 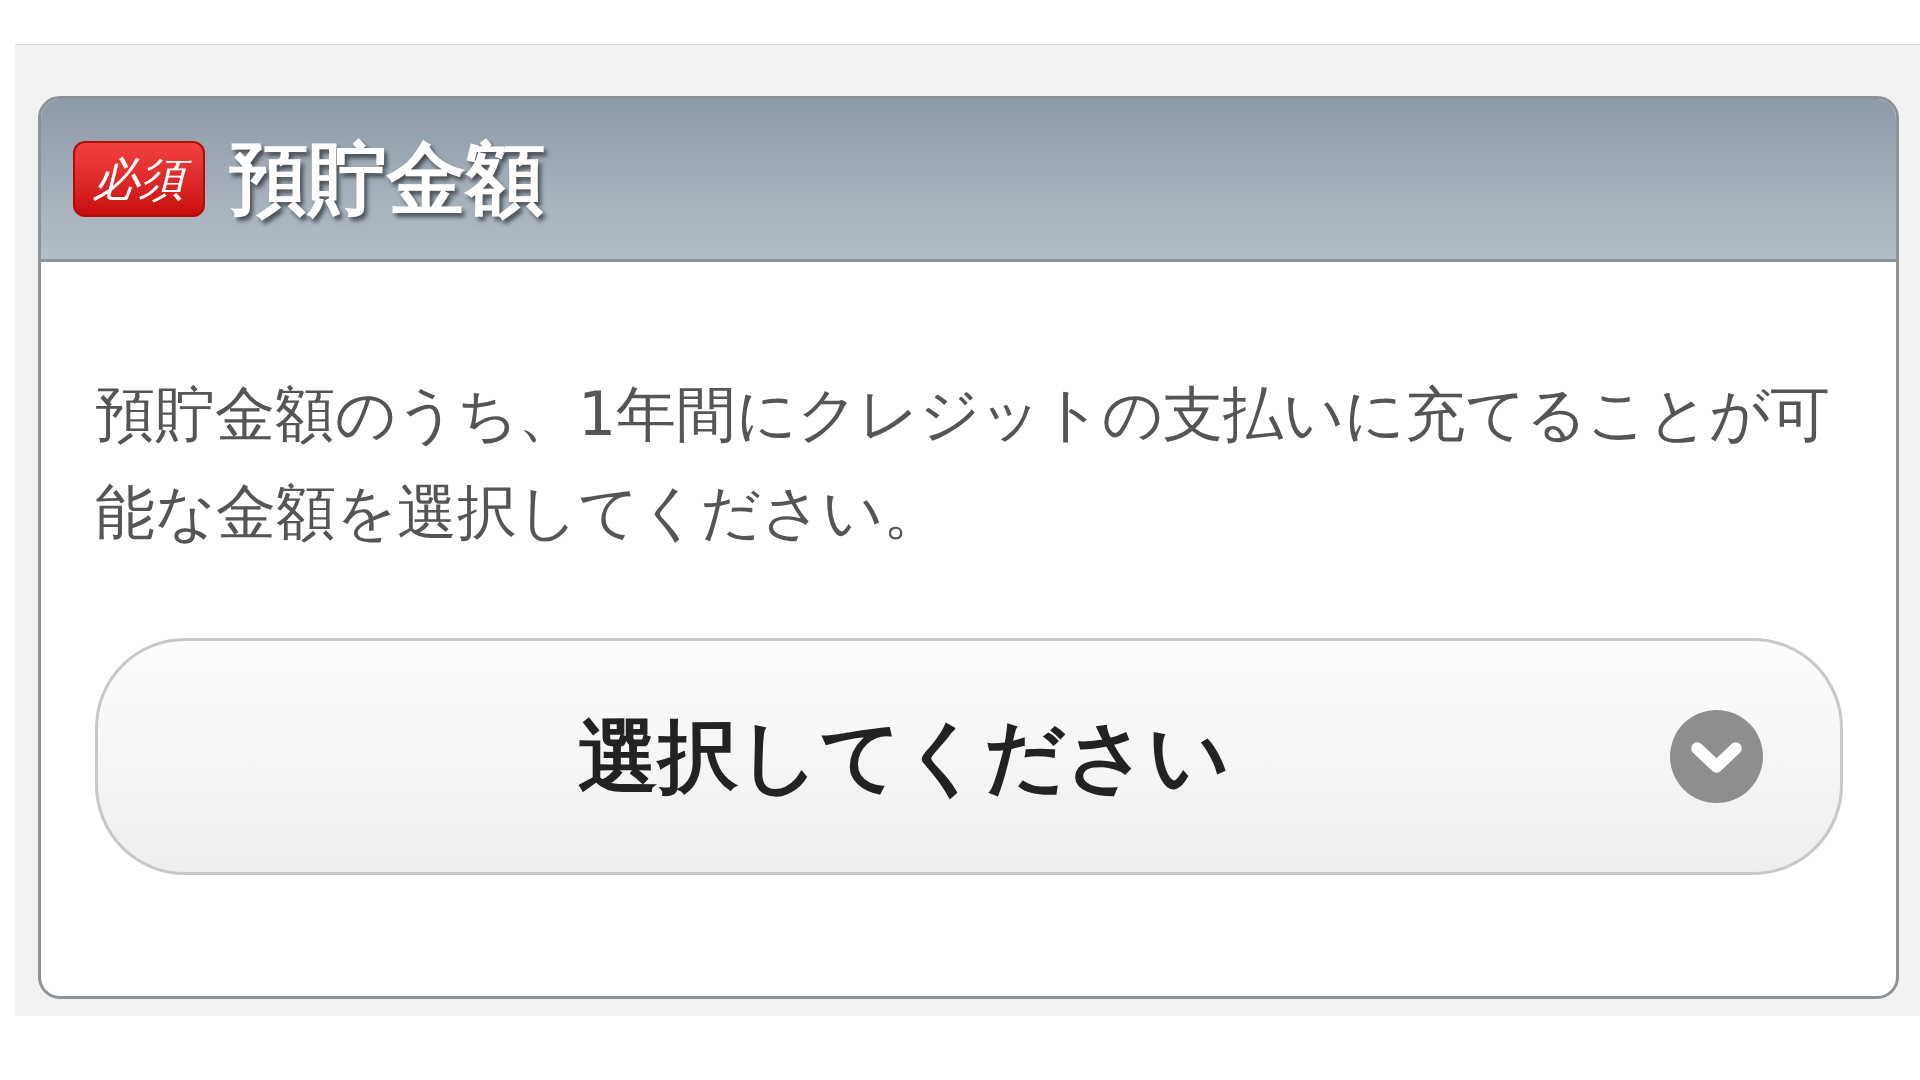 I want to click on description-text: 預貯金額のうち、1年間にクレジットの支払いに充てることが可能な金額を選択してください。, so click(x=963, y=463).